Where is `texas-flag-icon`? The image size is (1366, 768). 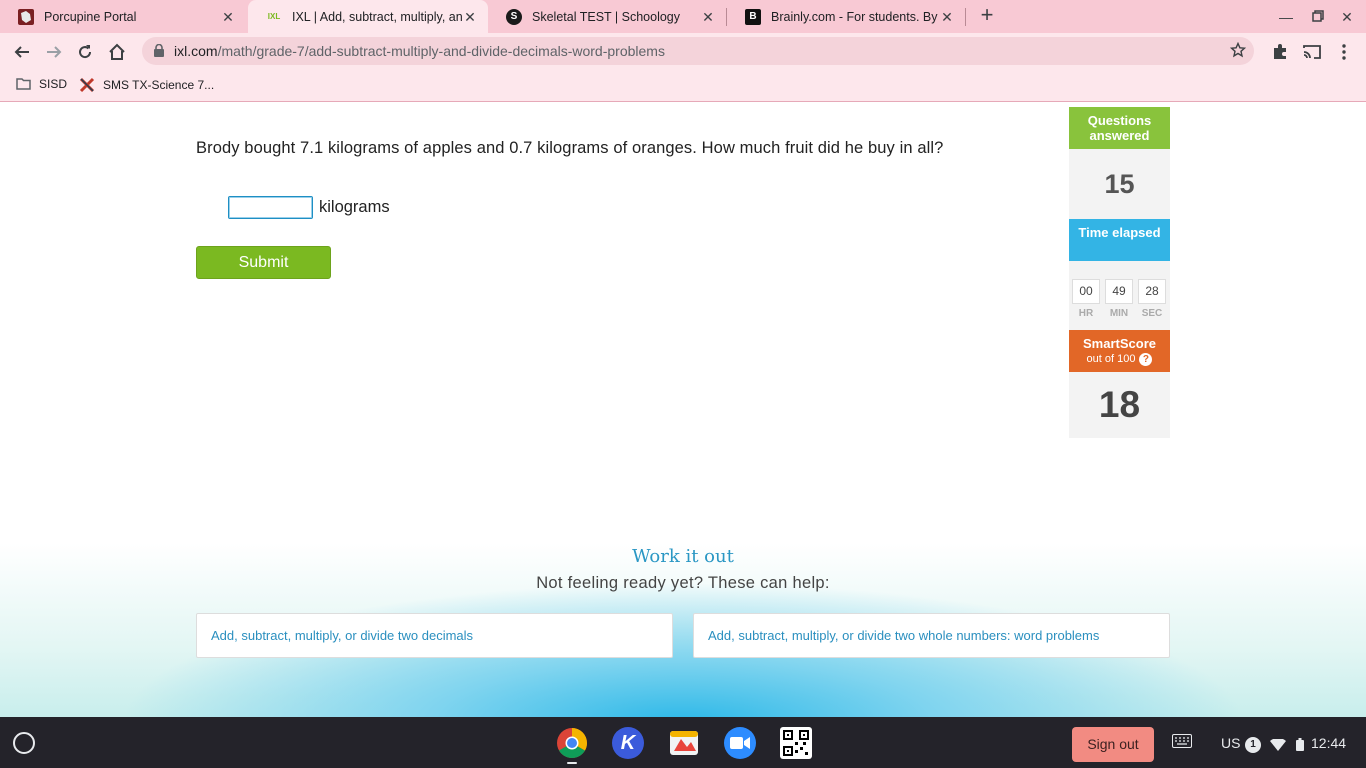
texas-flag-icon is located at coordinates (26, 16).